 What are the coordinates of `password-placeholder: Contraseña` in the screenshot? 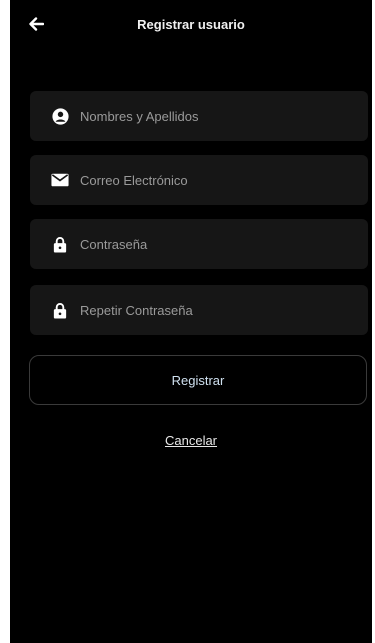 It's located at (114, 244).